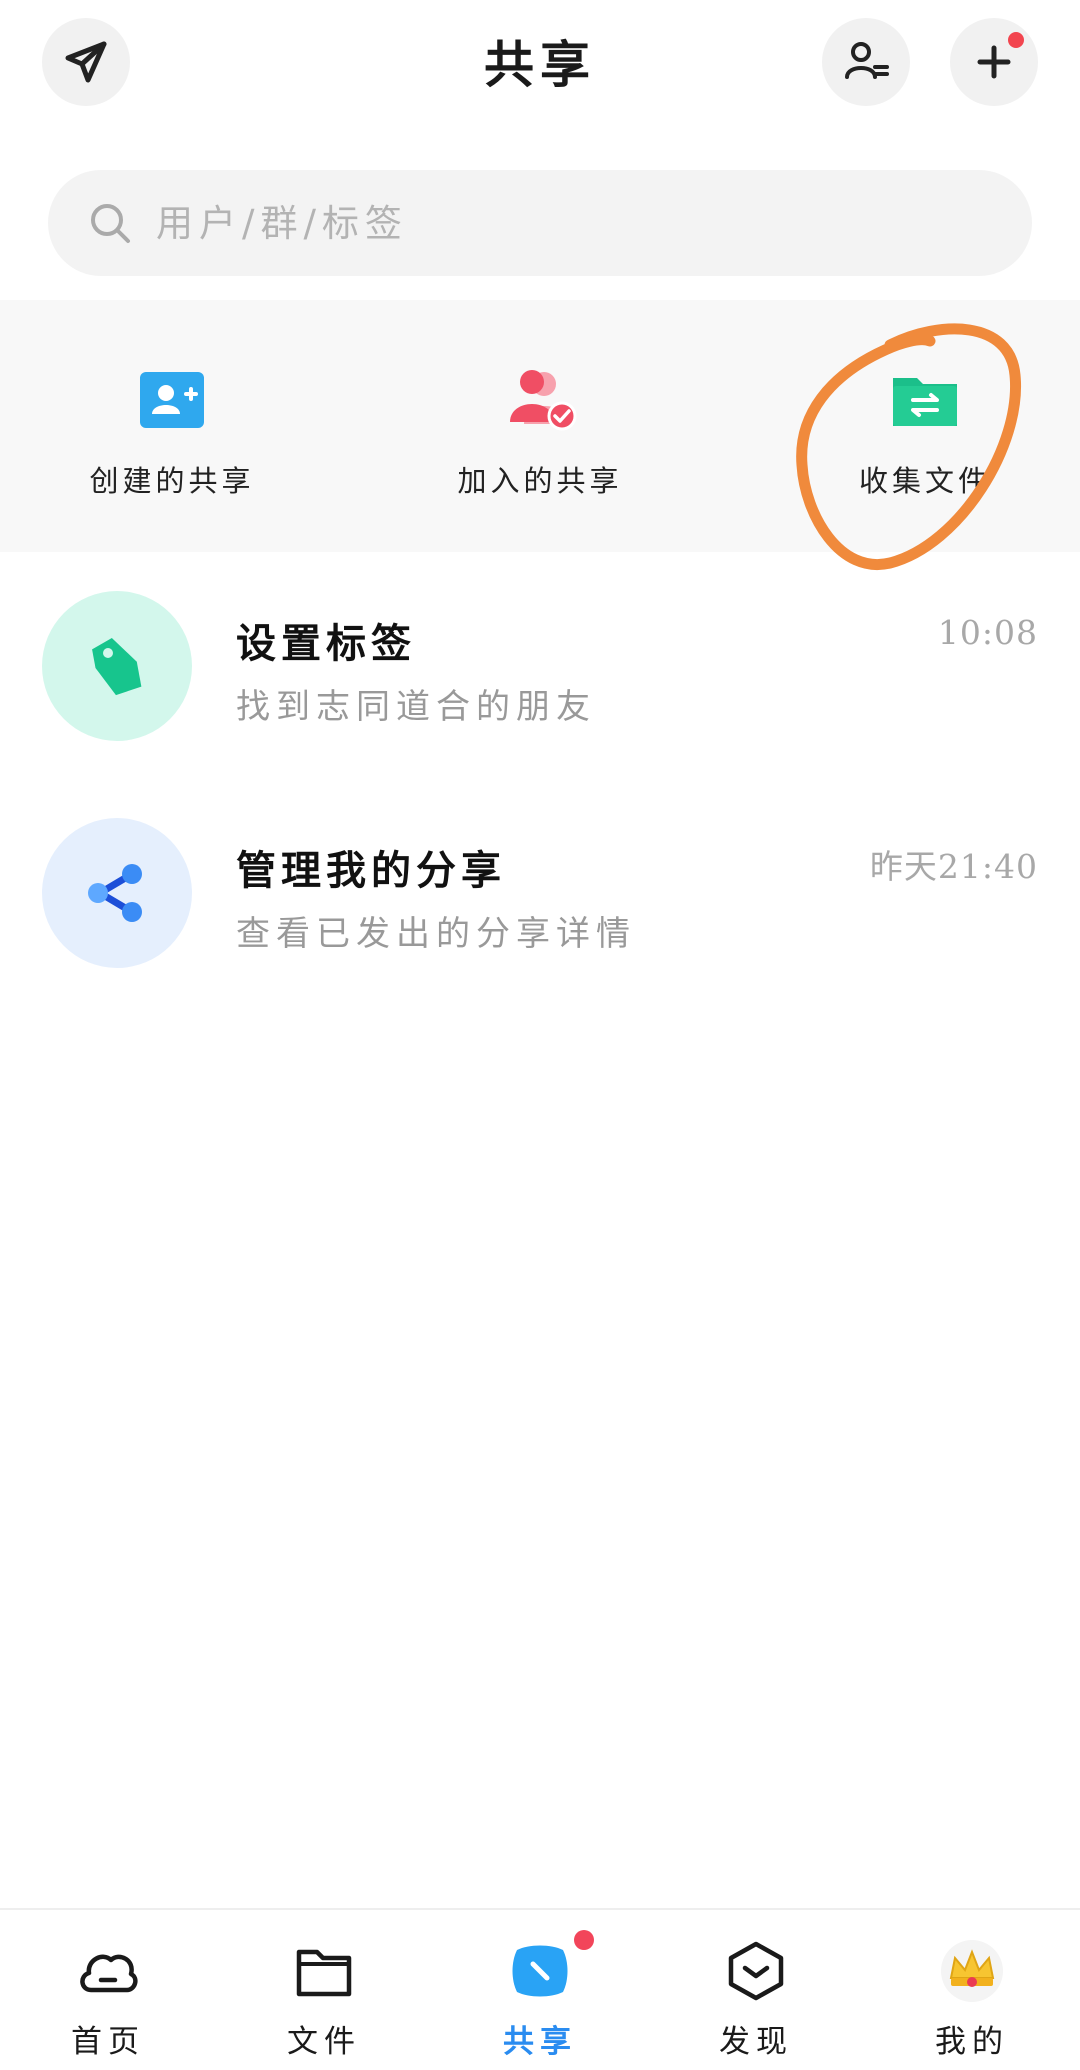 The image size is (1080, 2070). What do you see at coordinates (540, 481) in the screenshot?
I see `quick-label: 加入的共享` at bounding box center [540, 481].